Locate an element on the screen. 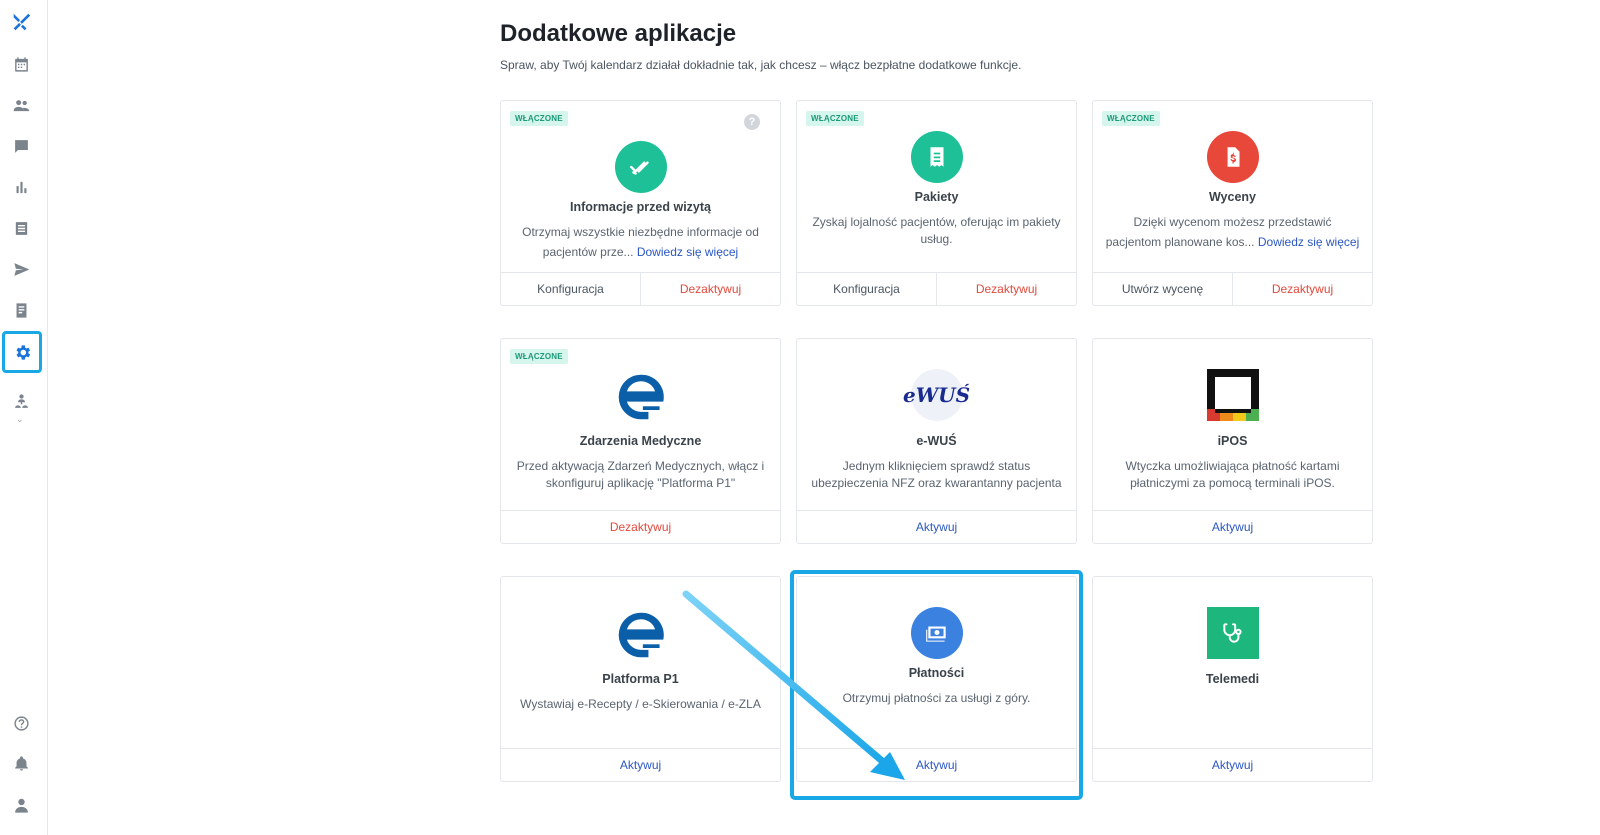 The width and height of the screenshot is (1600, 835). card-title: Telemedi is located at coordinates (1232, 679).